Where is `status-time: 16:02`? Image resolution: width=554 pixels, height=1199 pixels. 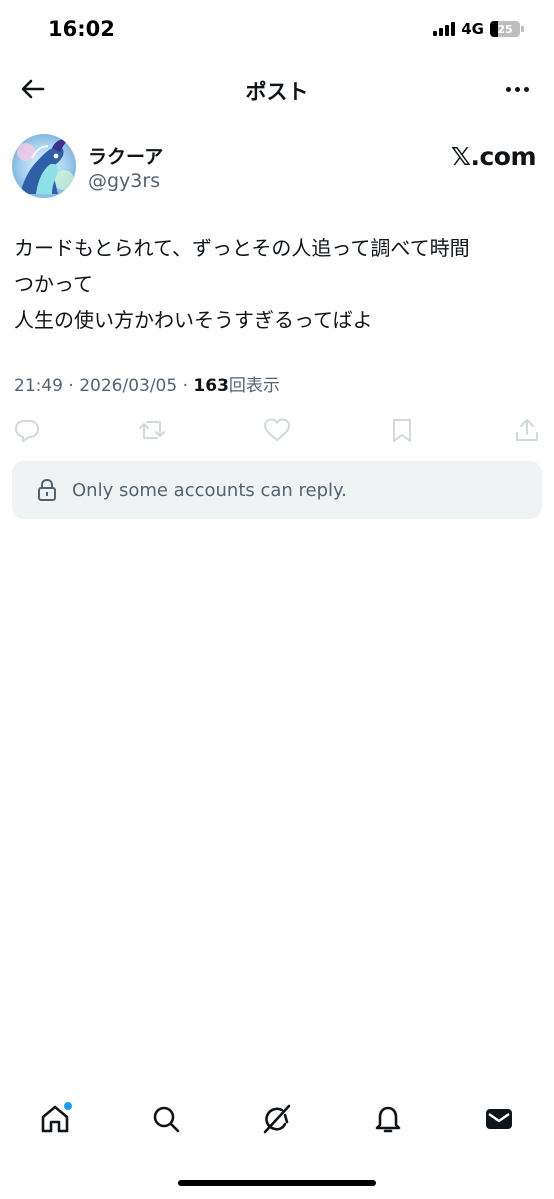
status-time: 16:02 is located at coordinates (81, 29).